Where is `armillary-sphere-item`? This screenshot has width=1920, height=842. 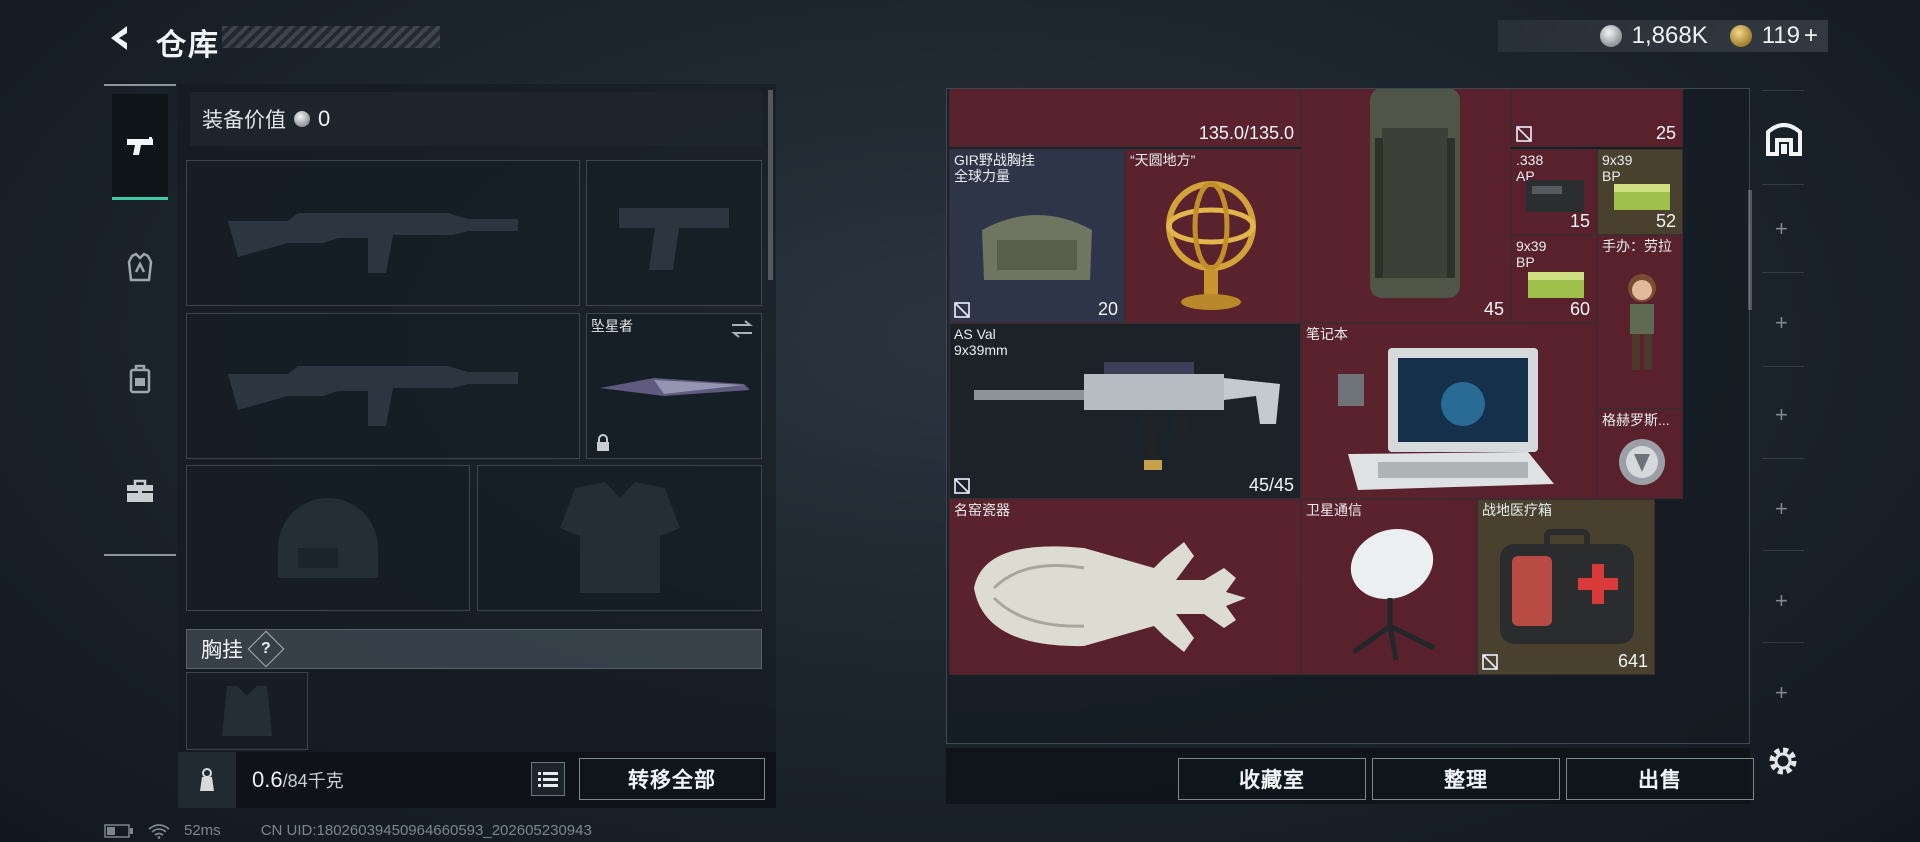
armillary-sphere-item is located at coordinates (1211, 245).